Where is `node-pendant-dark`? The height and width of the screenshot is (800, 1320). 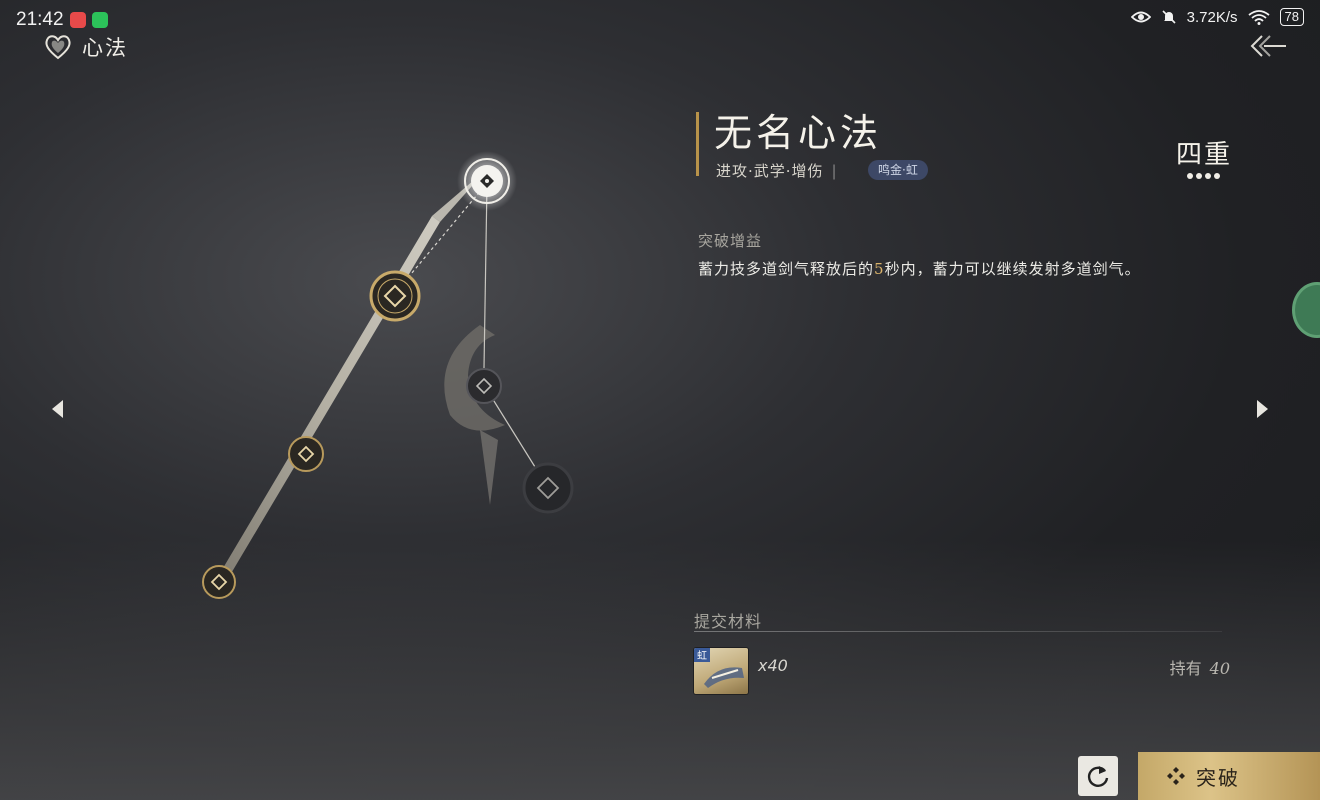
node-pendant-dark is located at coordinates (484, 386).